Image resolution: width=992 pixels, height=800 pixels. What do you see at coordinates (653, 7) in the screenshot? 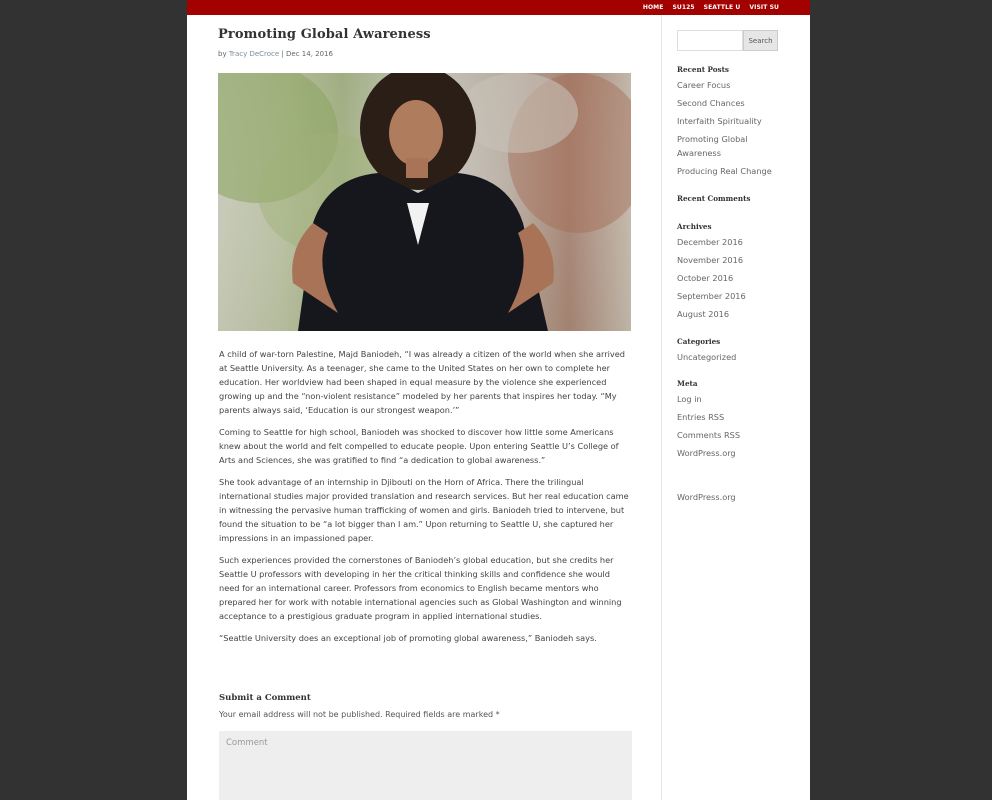
I see `nav-home-link: HOME` at bounding box center [653, 7].